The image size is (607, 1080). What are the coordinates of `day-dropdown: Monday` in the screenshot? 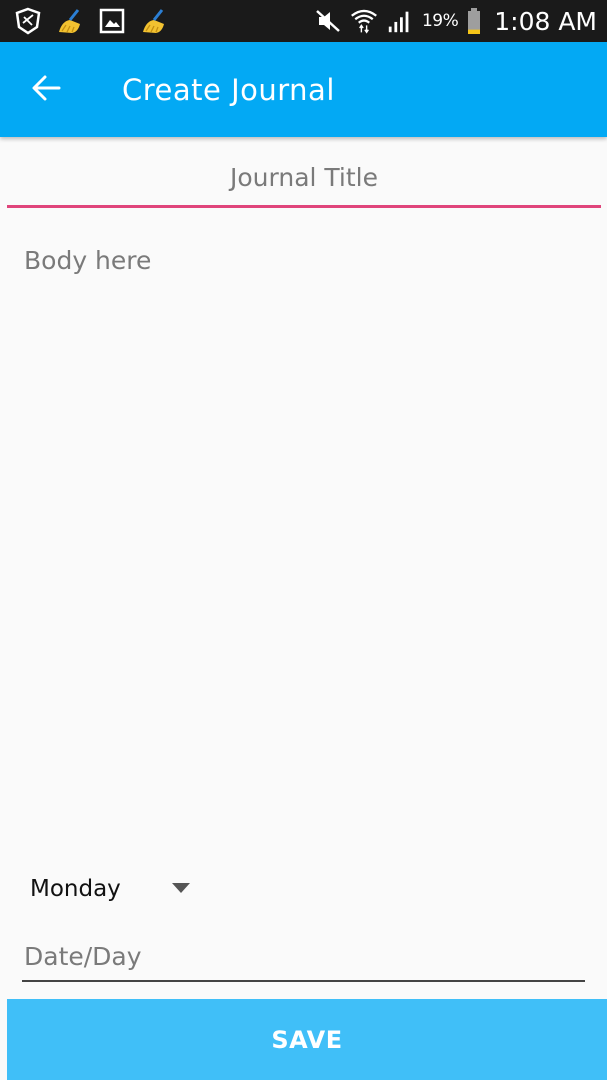 It's located at (120, 889).